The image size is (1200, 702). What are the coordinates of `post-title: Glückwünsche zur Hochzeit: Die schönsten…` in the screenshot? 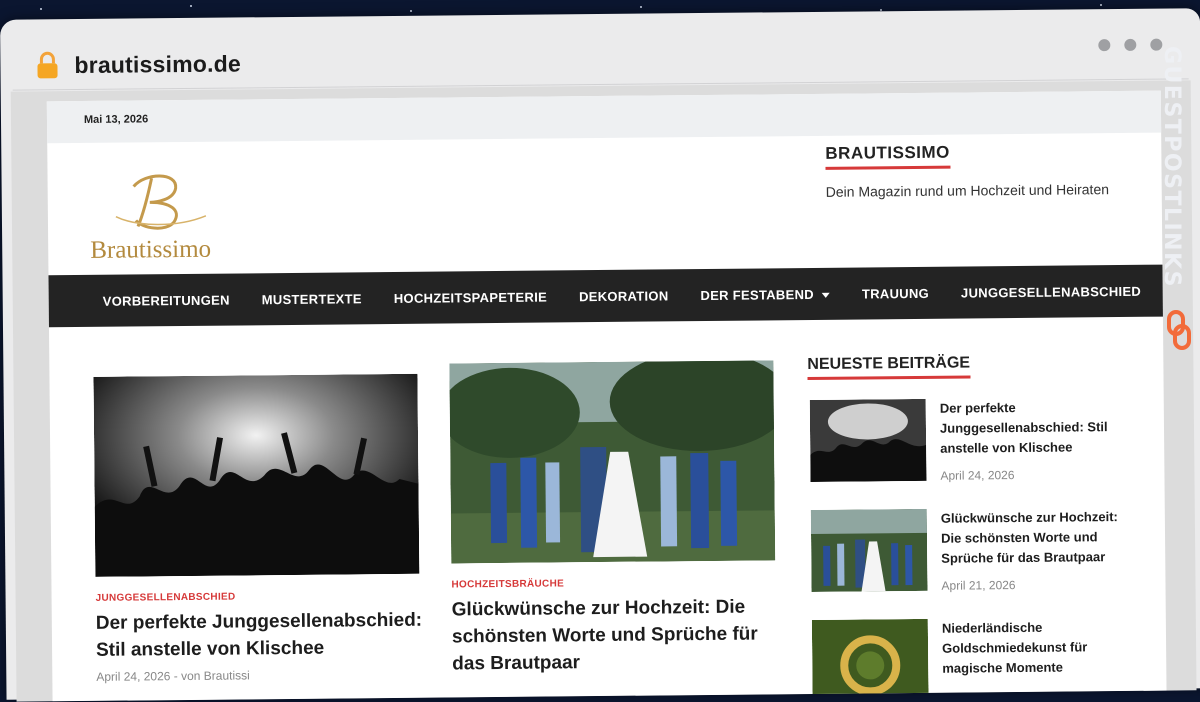 It's located at (617, 635).